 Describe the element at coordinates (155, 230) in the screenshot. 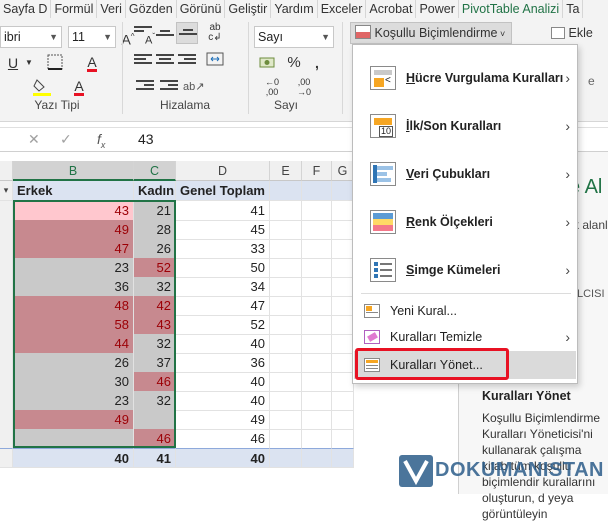

I see `table-cell: 28` at that location.